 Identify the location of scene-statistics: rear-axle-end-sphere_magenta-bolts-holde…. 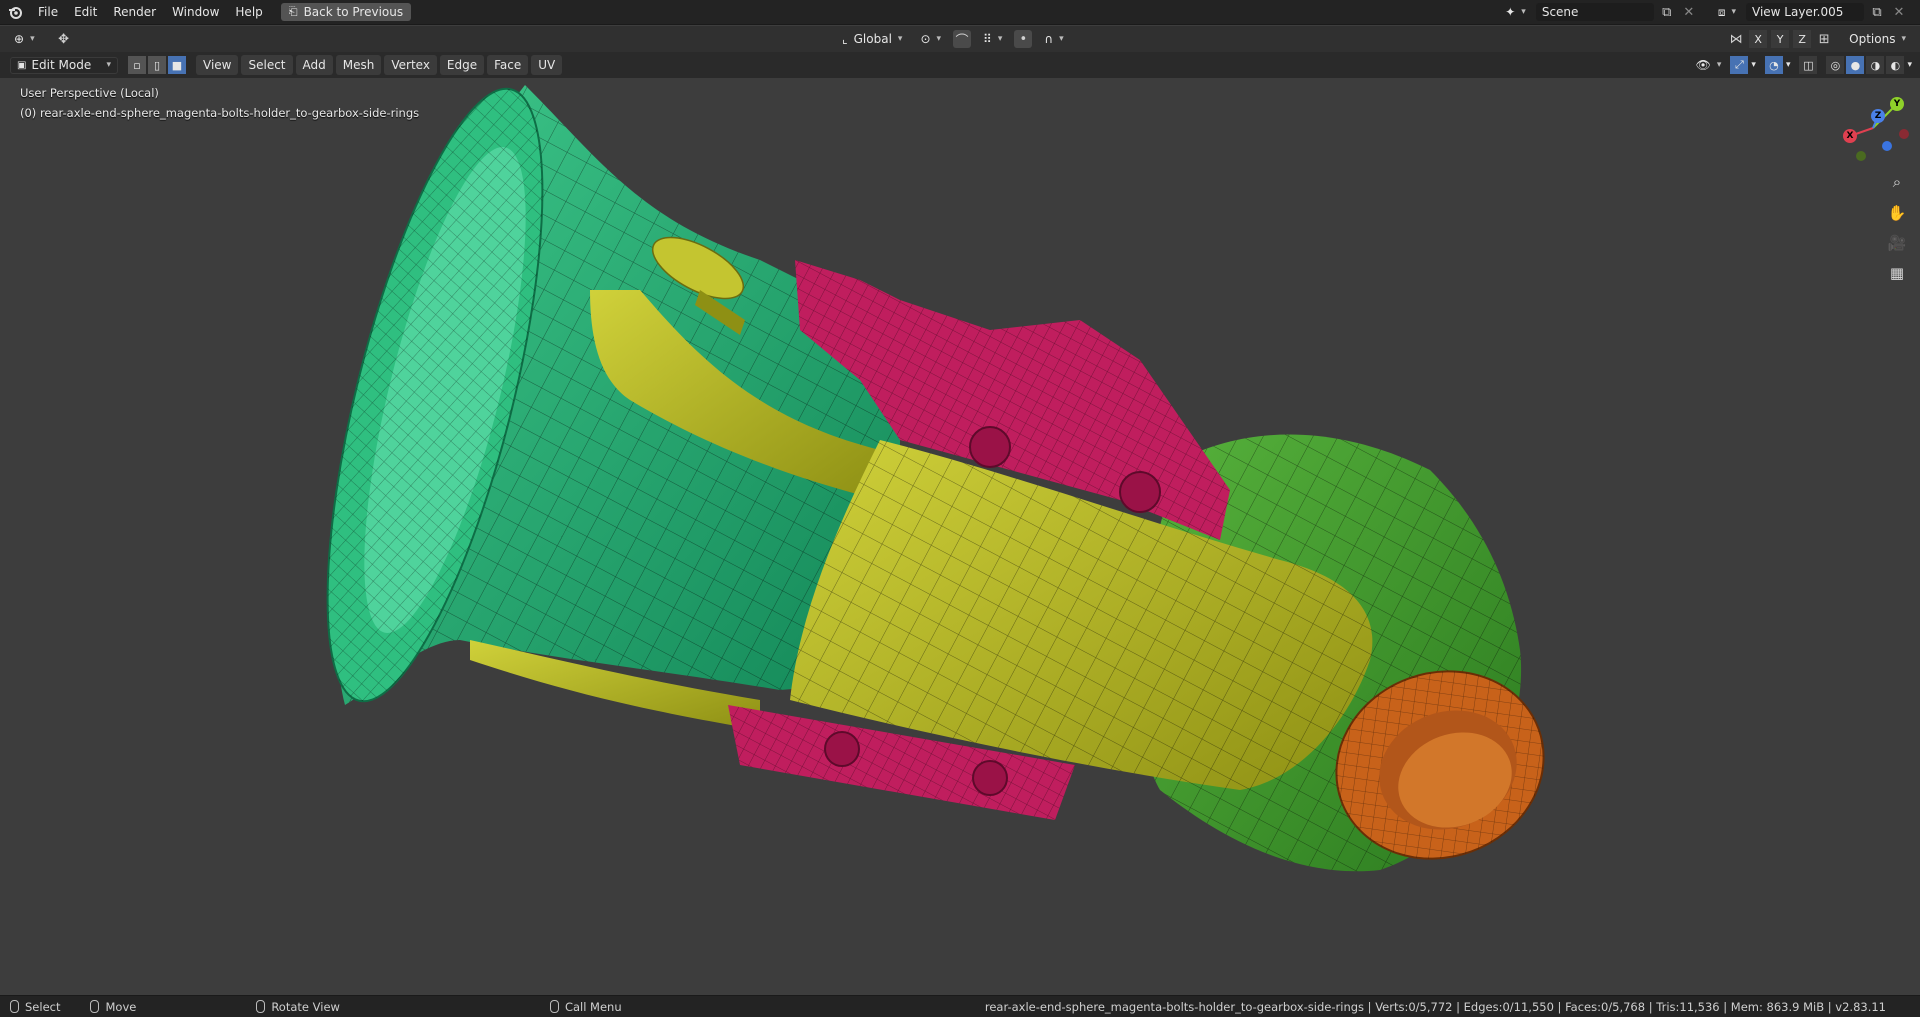
(1435, 1006).